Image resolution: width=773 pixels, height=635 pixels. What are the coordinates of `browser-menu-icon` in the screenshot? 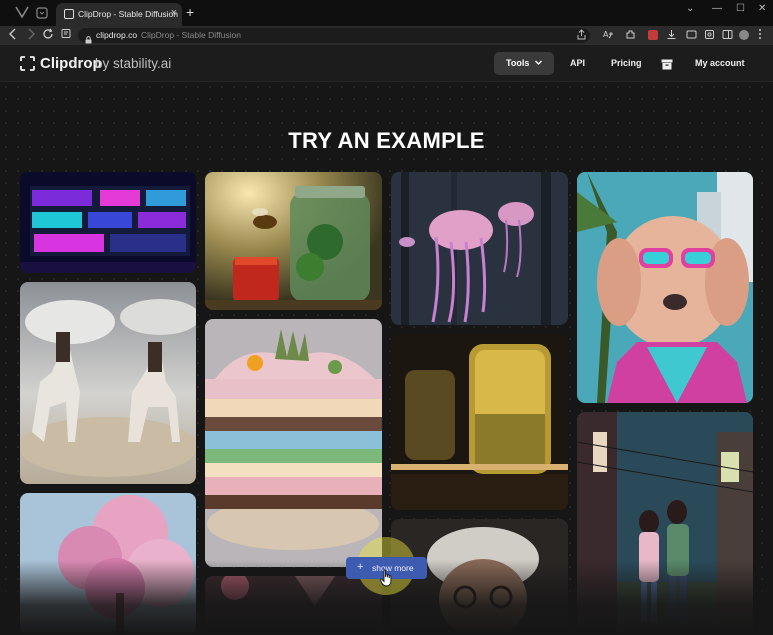 It's located at (22, 12).